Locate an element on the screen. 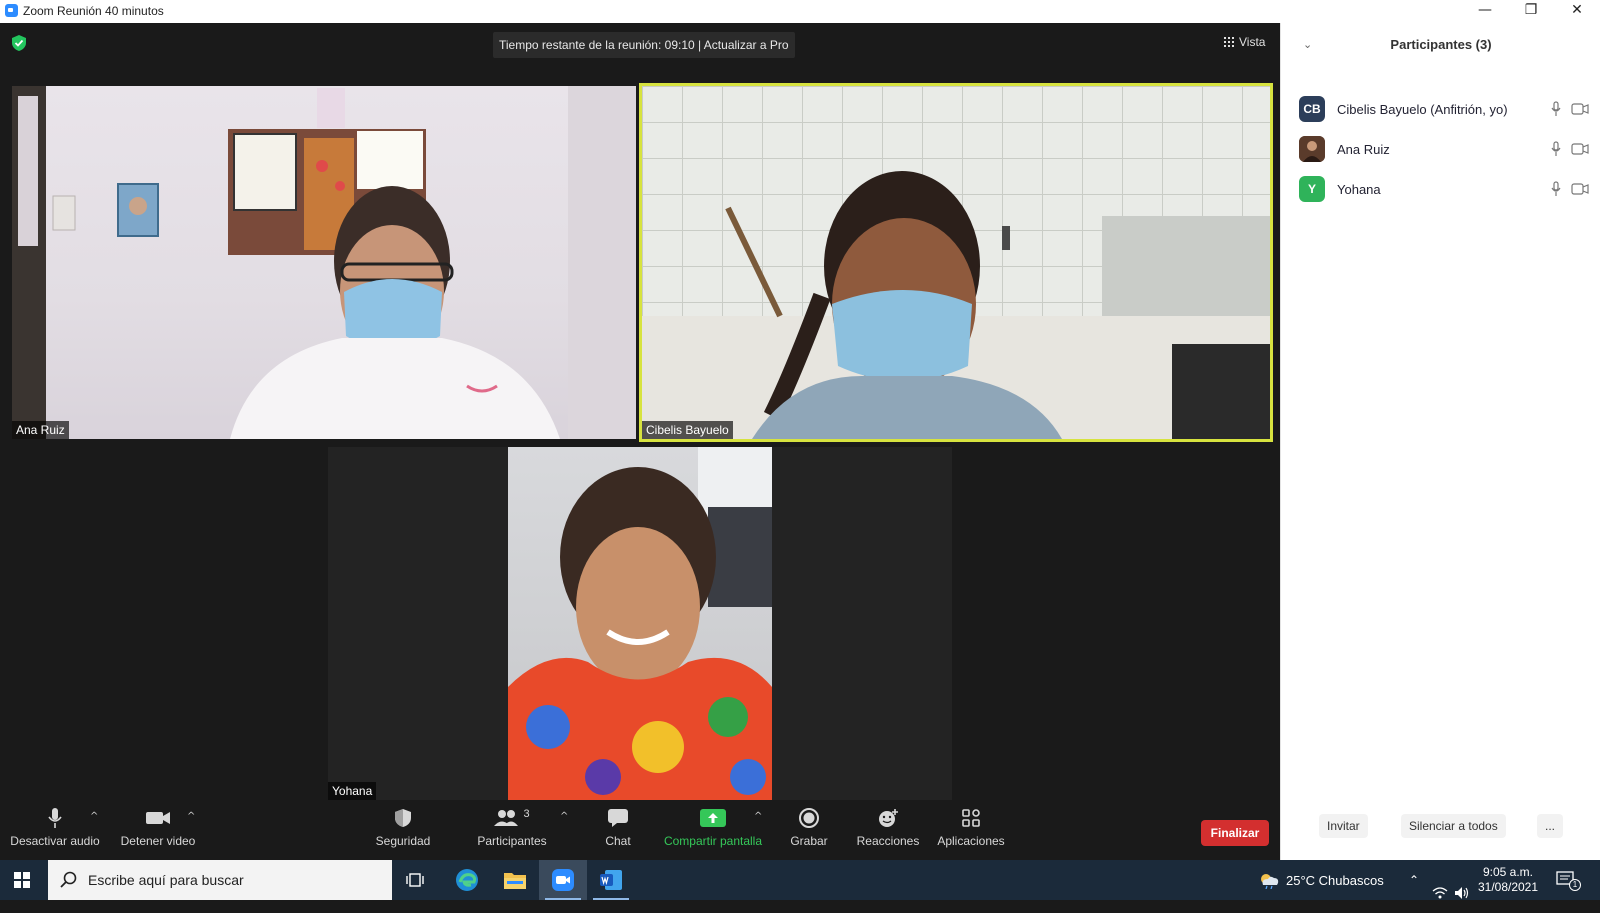 Image resolution: width=1600 pixels, height=913 pixels. mute-audio-button: Desactivar audio is located at coordinates (55, 831).